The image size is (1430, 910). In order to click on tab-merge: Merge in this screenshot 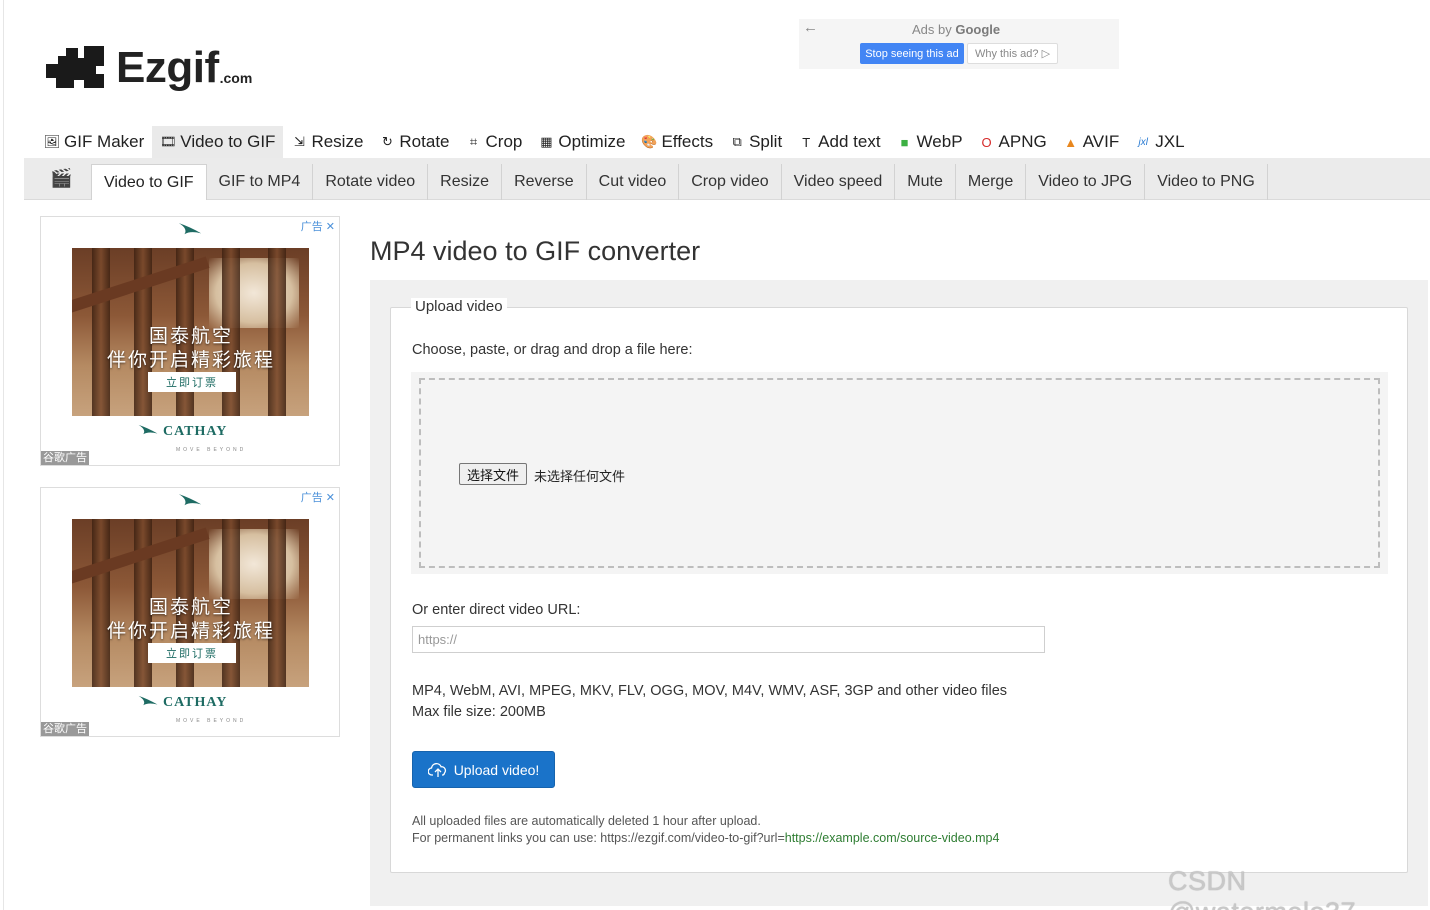, I will do `click(991, 182)`.